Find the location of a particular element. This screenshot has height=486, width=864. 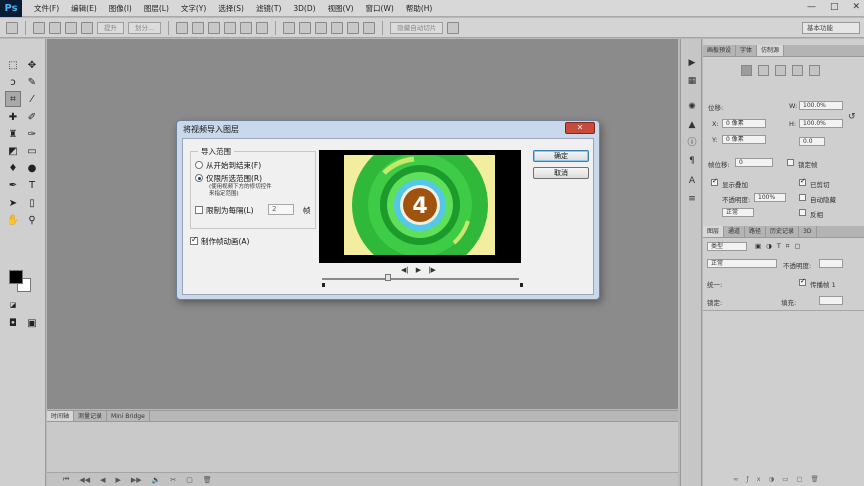

clone-source-1-icon is located at coordinates (746, 70).